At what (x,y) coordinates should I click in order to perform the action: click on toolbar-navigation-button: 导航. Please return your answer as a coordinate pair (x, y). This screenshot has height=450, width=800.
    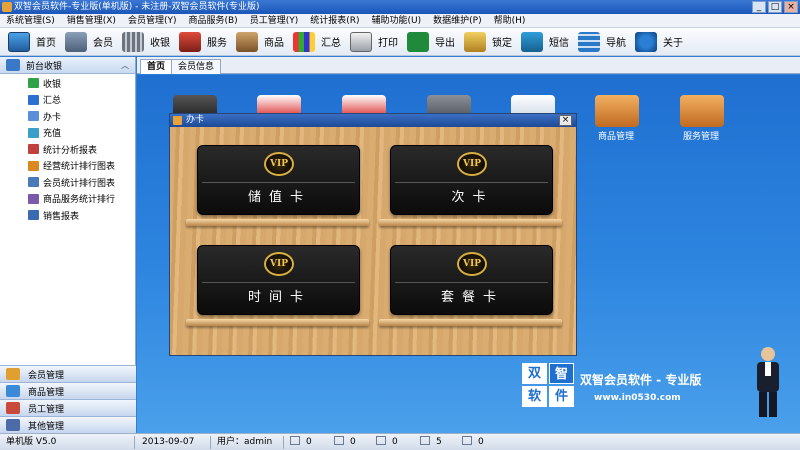
    Looking at the image, I should click on (602, 42).